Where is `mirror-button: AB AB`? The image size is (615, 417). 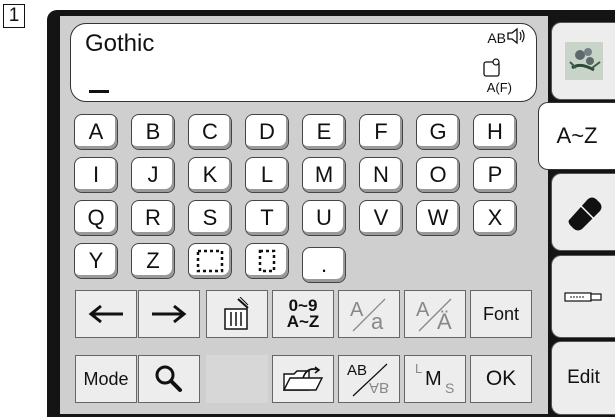 mirror-button: AB AB is located at coordinates (369, 379).